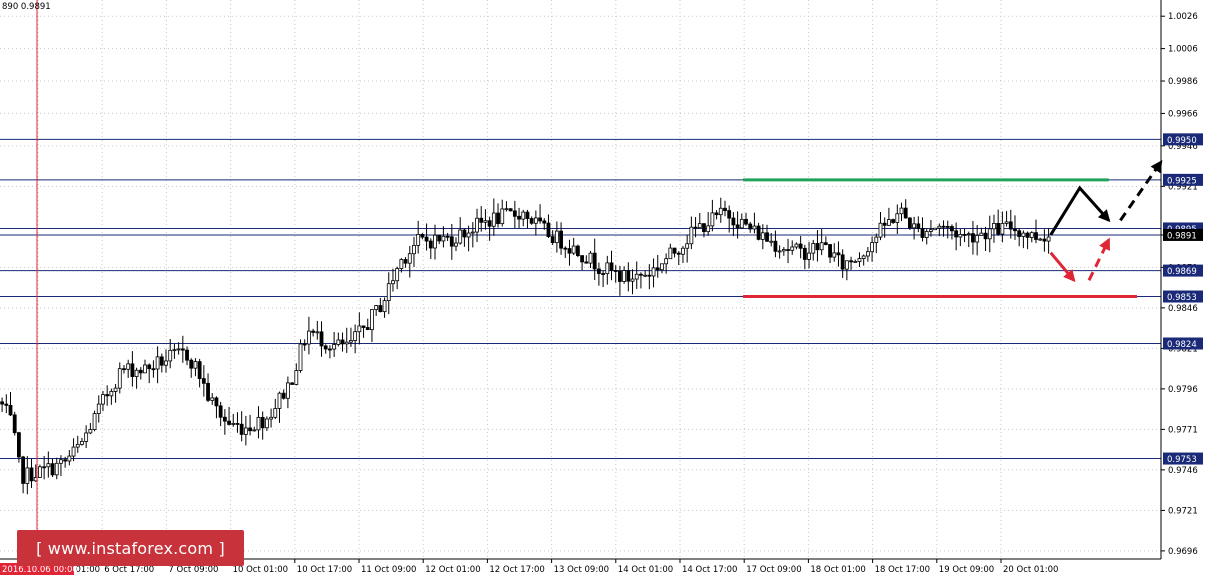 Image resolution: width=1205 pixels, height=584 pixels. I want to click on start-date-label: 2016.10.06 00:00, so click(40, 570).